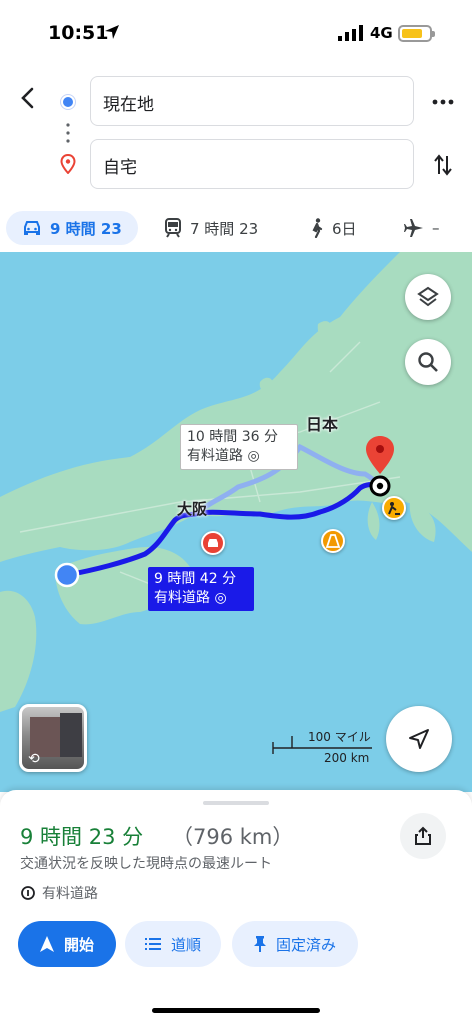 Image resolution: width=472 pixels, height=1024 pixels. I want to click on pinned-button: 固定済み, so click(295, 944).